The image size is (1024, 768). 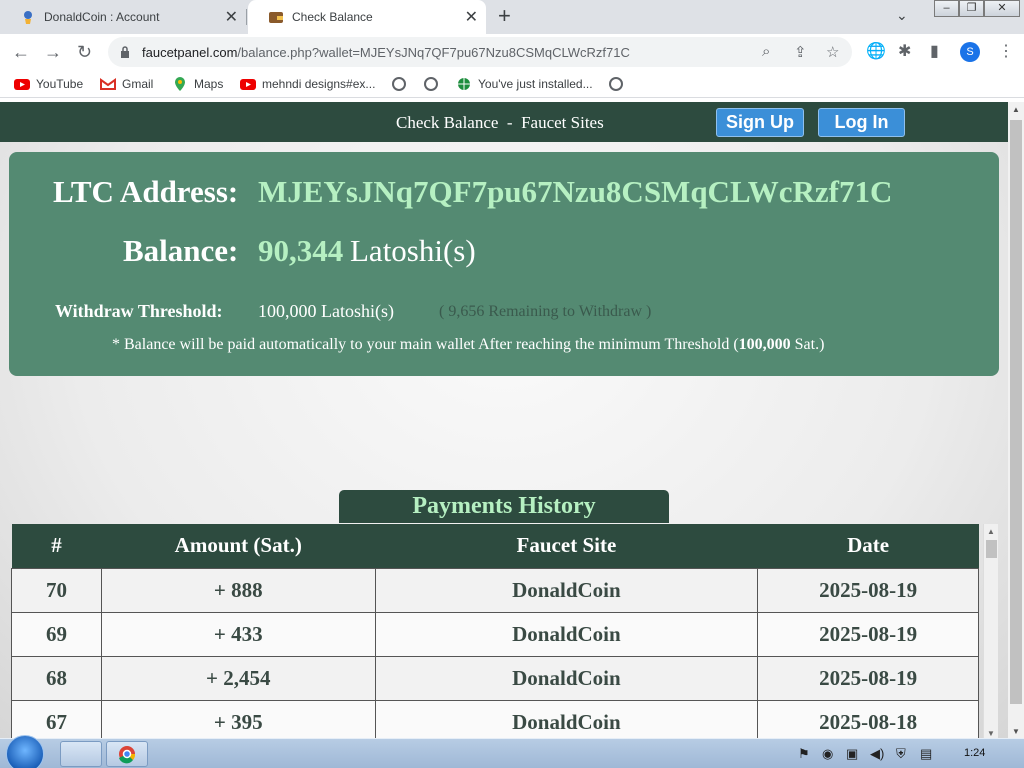 What do you see at coordinates (48, 84) in the screenshot?
I see `bookmark-youtube: YouTube` at bounding box center [48, 84].